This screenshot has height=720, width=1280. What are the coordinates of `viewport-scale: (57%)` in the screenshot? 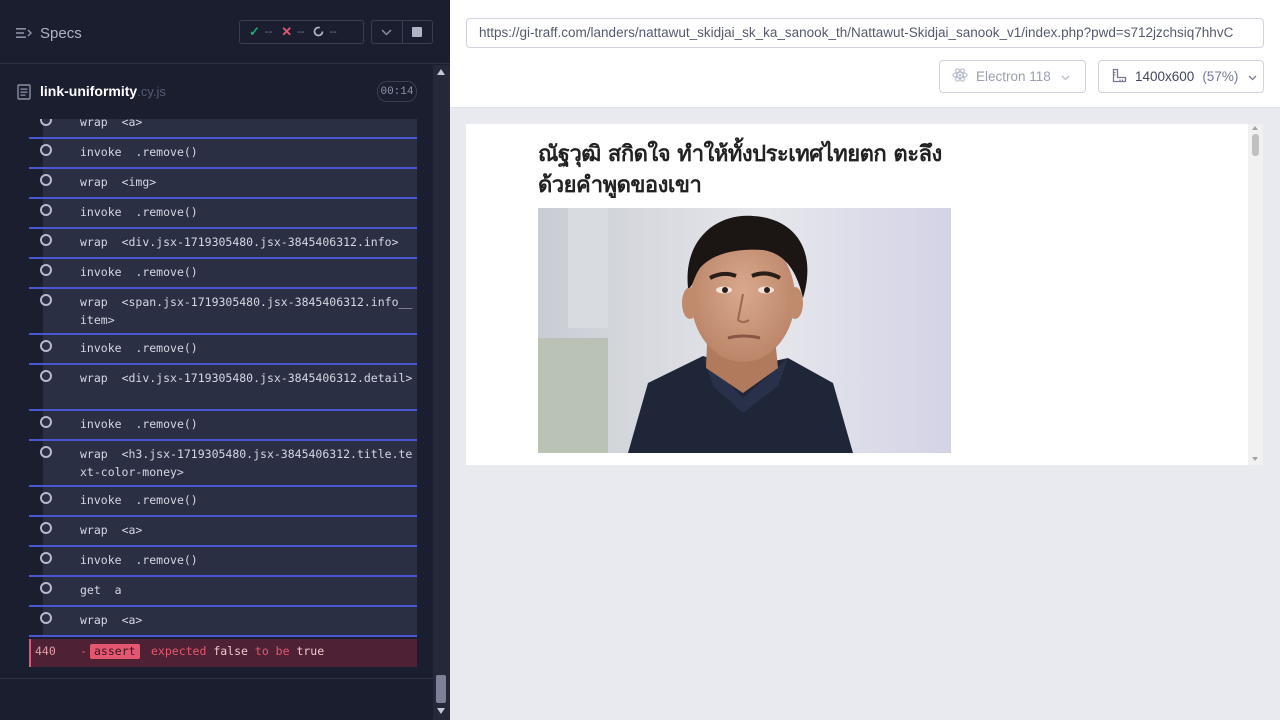 It's located at (1220, 76).